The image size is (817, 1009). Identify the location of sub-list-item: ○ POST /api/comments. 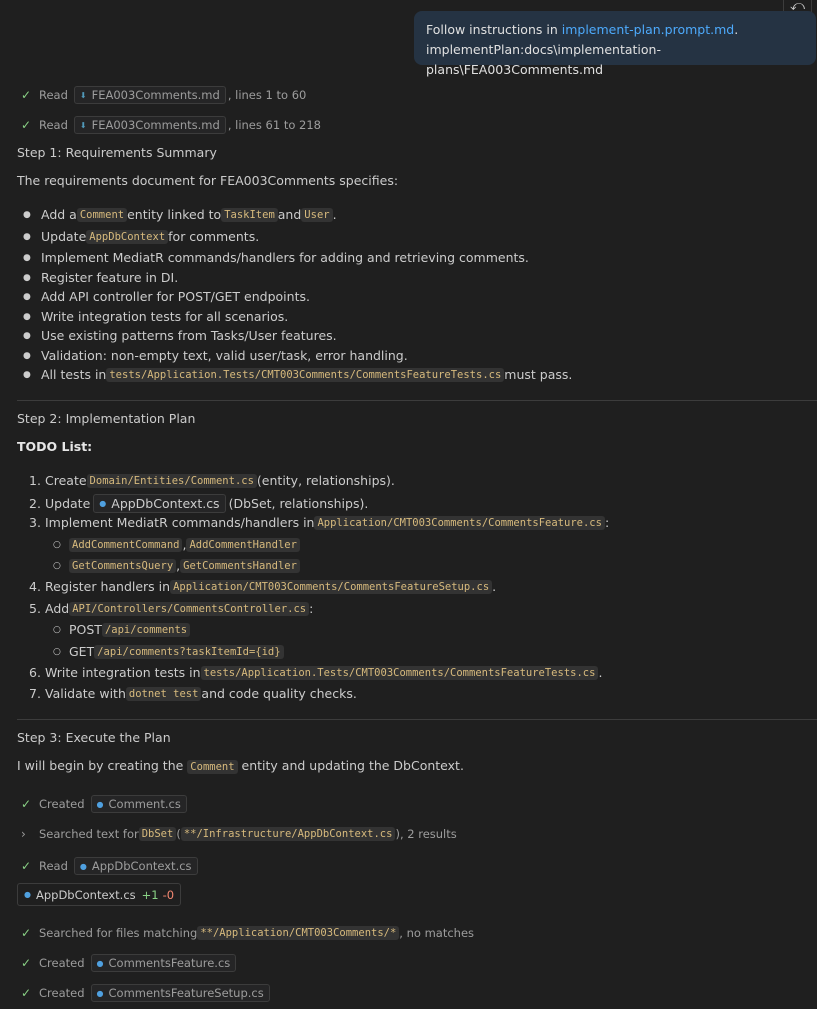
(122, 629).